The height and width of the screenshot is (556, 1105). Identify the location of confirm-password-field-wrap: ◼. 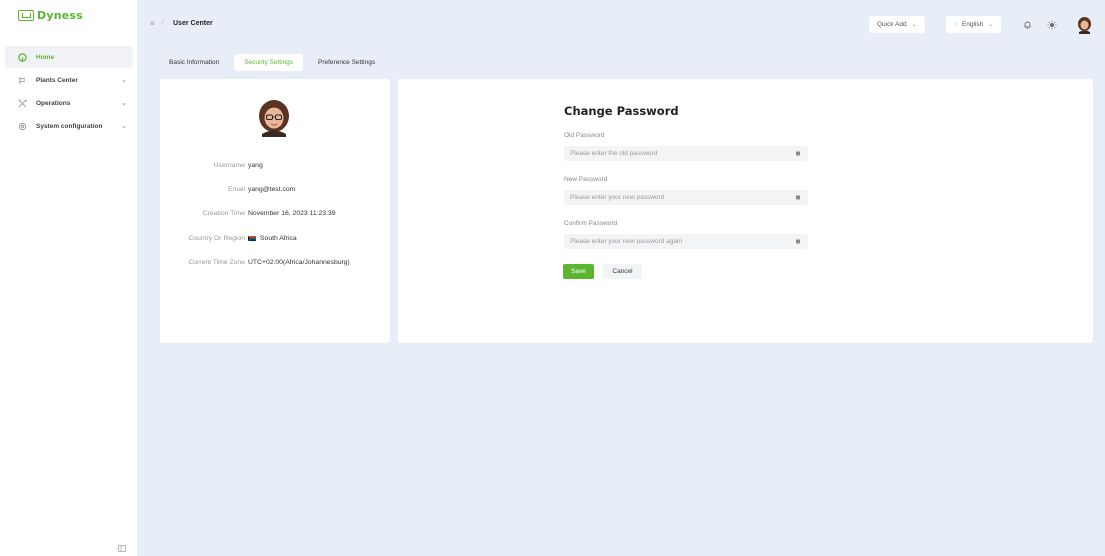
(686, 241).